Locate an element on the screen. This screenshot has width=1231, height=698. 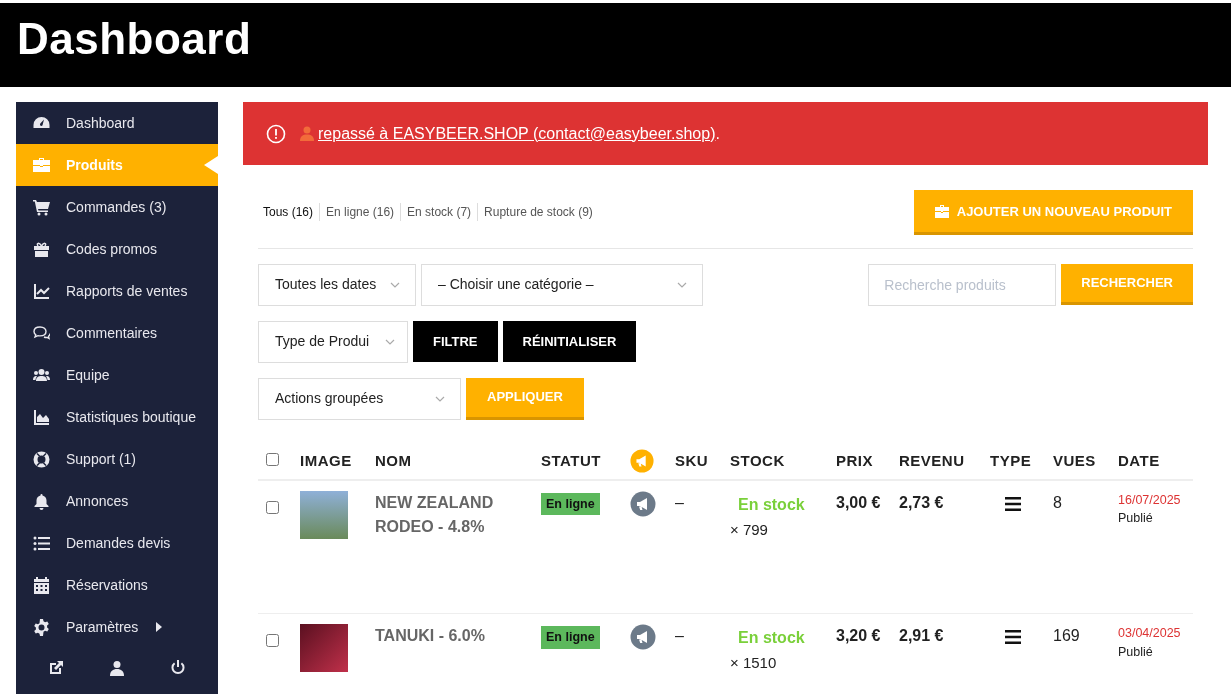
sidebar-item: Codes promos is located at coordinates (117, 249).